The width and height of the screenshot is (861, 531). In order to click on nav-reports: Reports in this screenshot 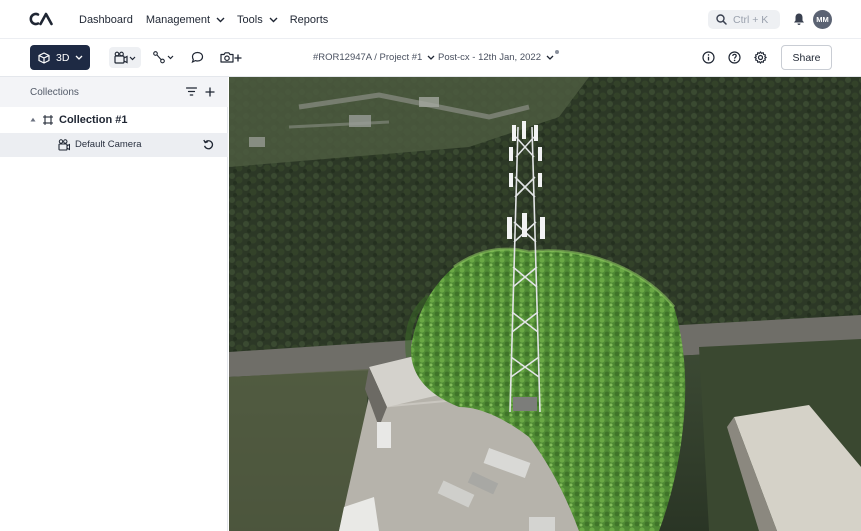, I will do `click(309, 19)`.